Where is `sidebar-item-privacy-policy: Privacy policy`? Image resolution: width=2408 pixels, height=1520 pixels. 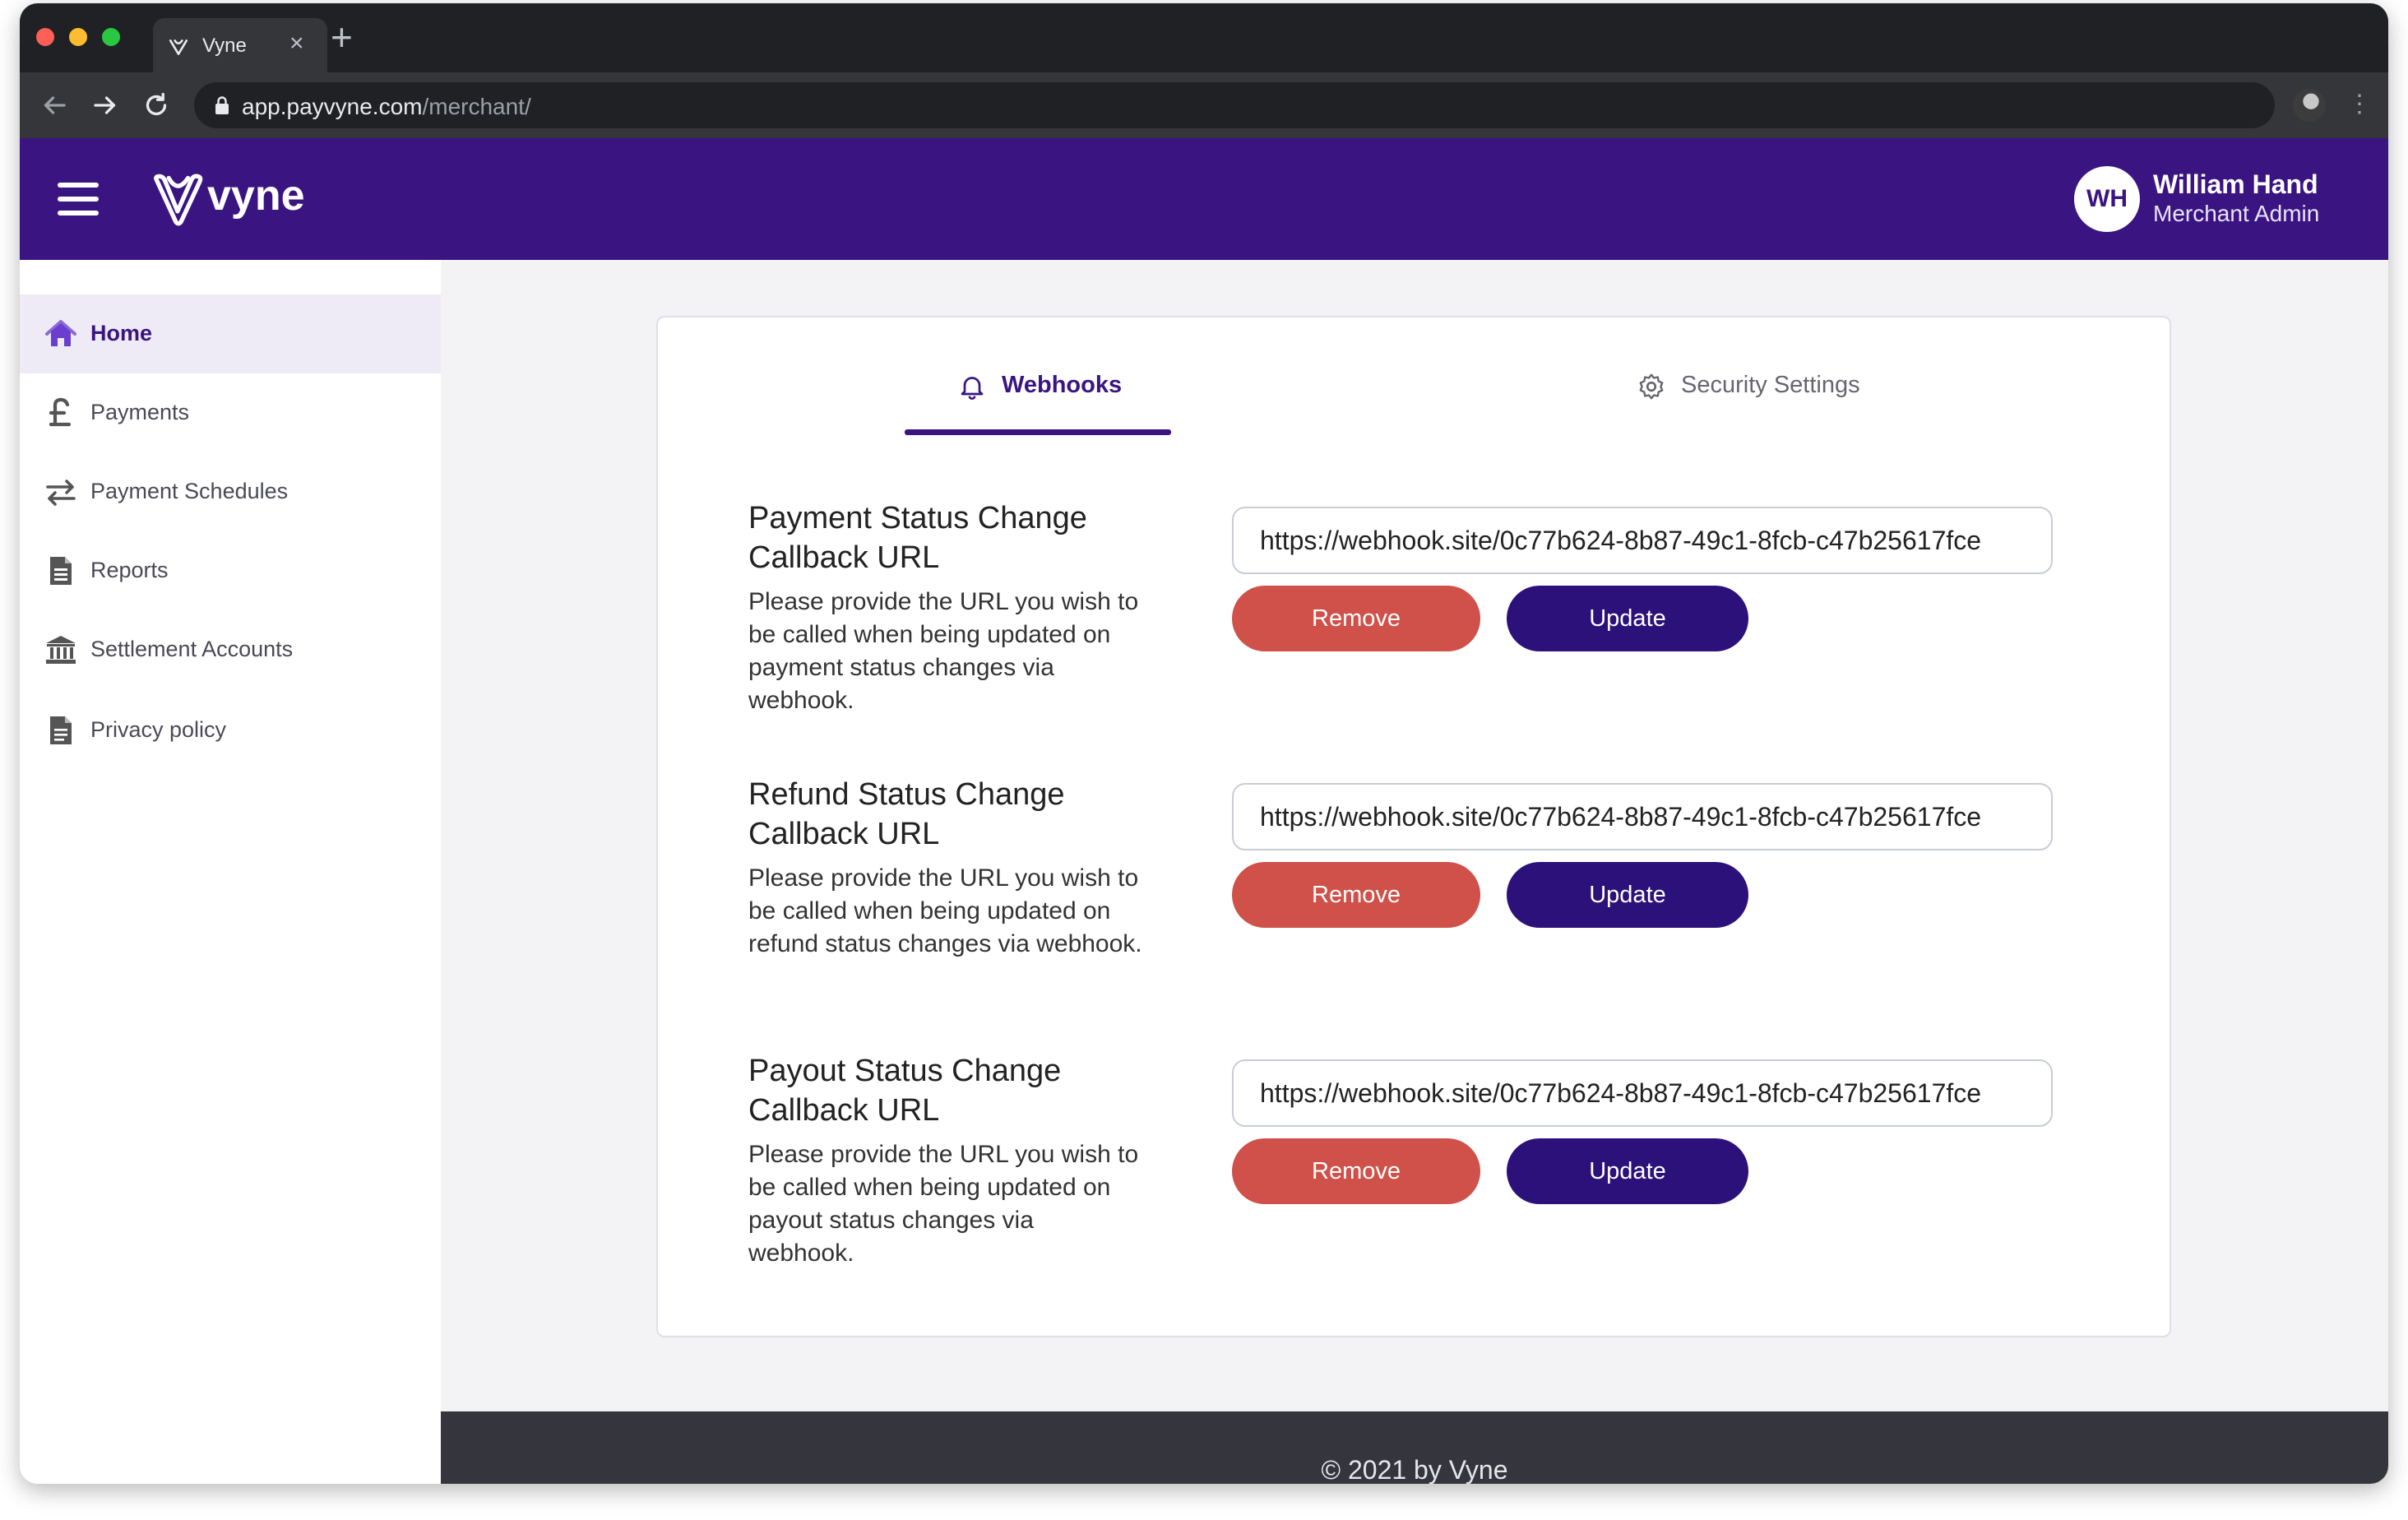 sidebar-item-privacy-policy: Privacy policy is located at coordinates (230, 730).